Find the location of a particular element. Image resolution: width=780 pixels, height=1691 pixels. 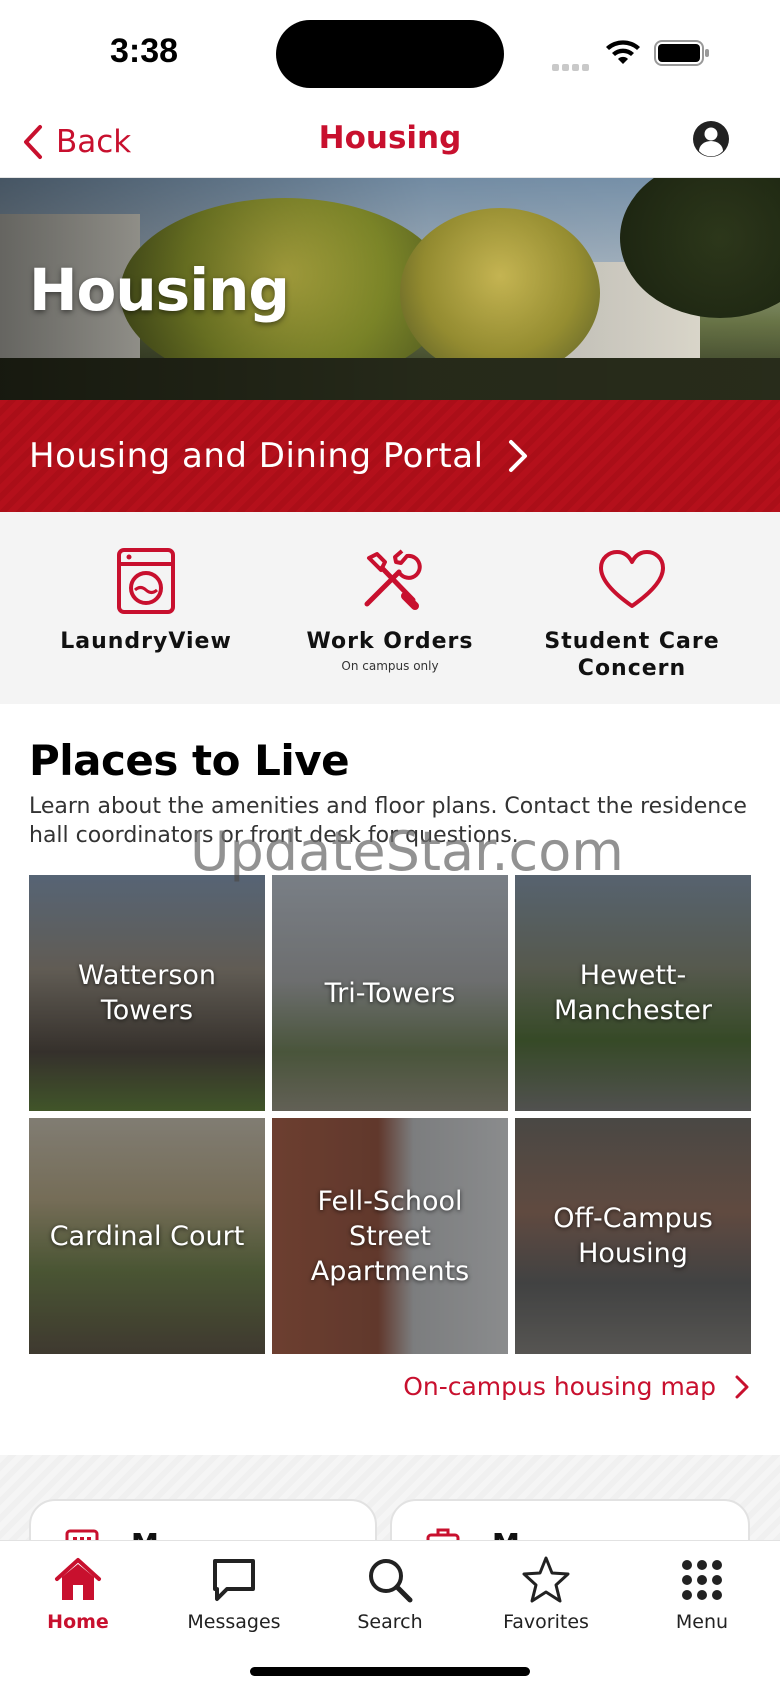

map-link-label: On-campus housing map is located at coordinates (559, 1386).